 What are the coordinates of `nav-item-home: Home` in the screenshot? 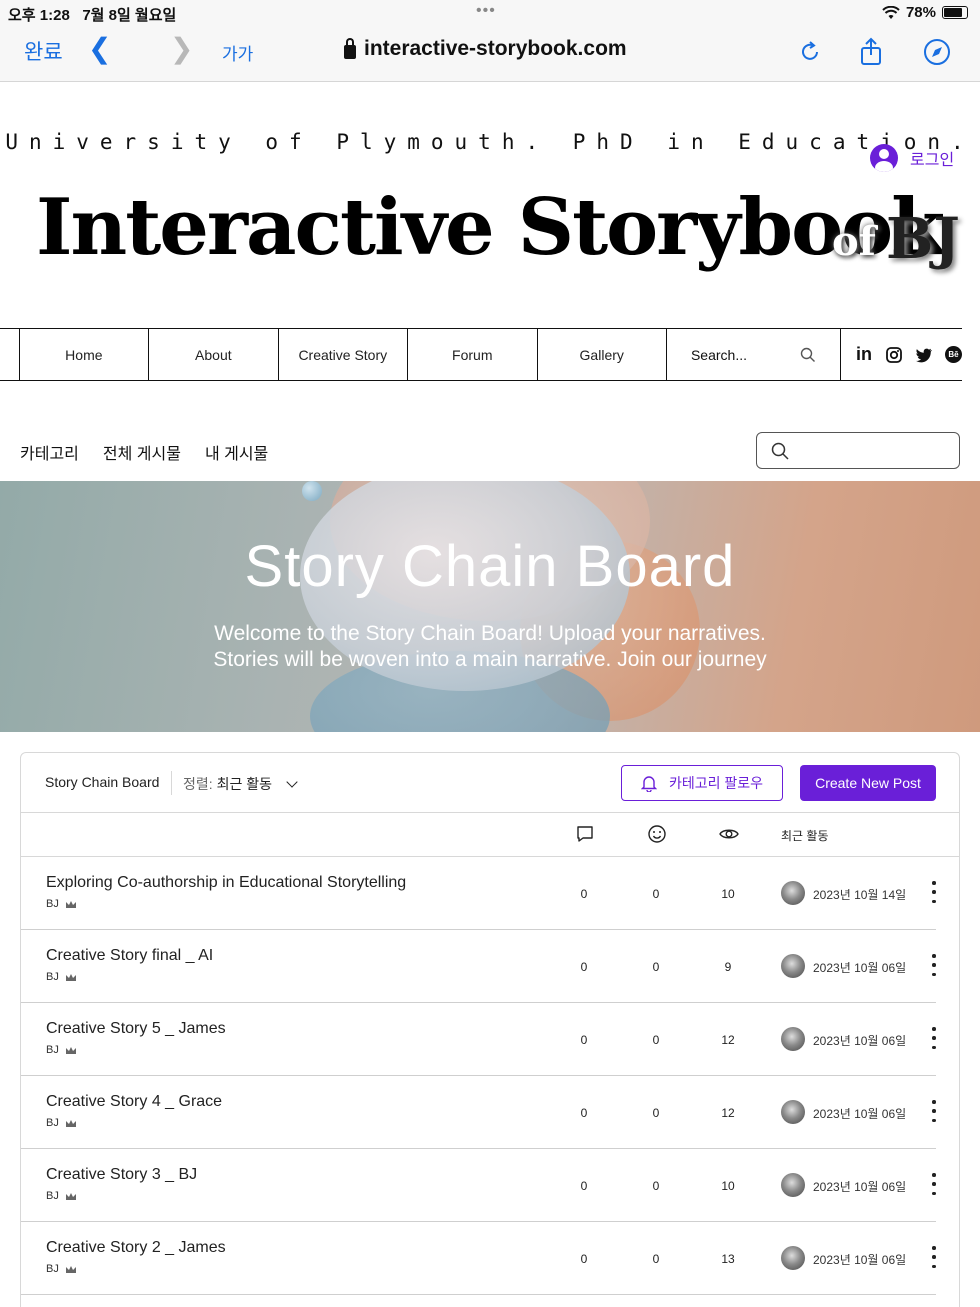 It's located at (85, 354).